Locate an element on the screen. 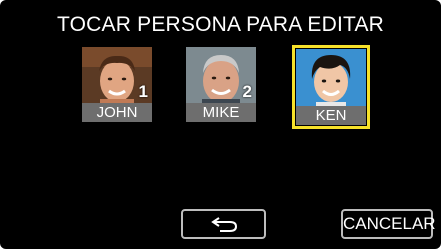 The width and height of the screenshot is (441, 249). back-button is located at coordinates (223, 224).